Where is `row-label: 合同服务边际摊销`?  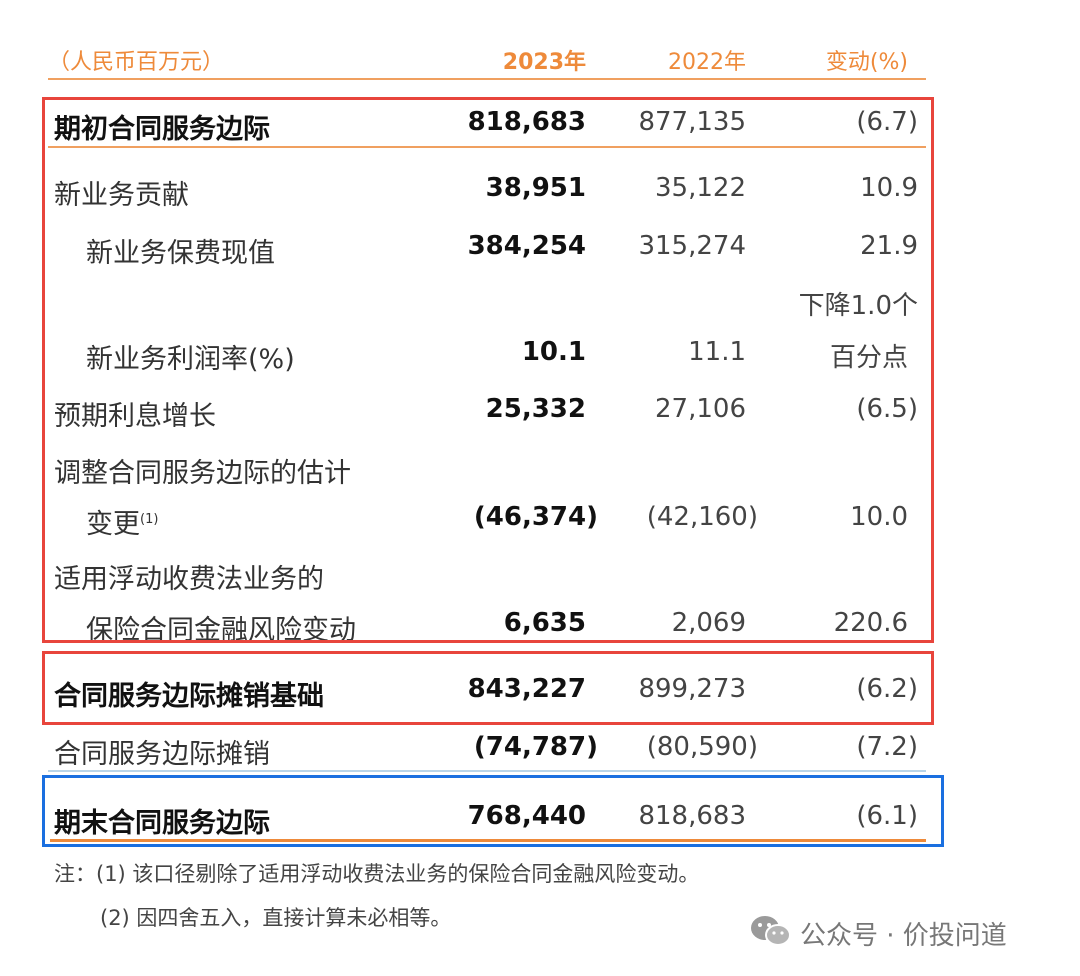 row-label: 合同服务边际摊销 is located at coordinates (162, 754).